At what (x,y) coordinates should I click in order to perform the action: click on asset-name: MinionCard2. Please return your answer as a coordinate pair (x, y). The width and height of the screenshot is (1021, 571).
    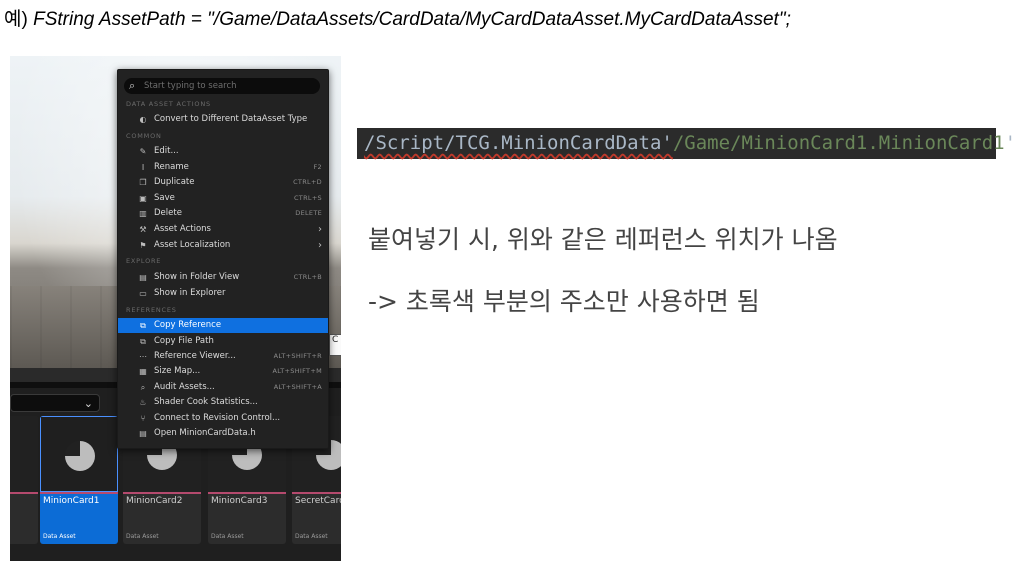
    Looking at the image, I should click on (154, 501).